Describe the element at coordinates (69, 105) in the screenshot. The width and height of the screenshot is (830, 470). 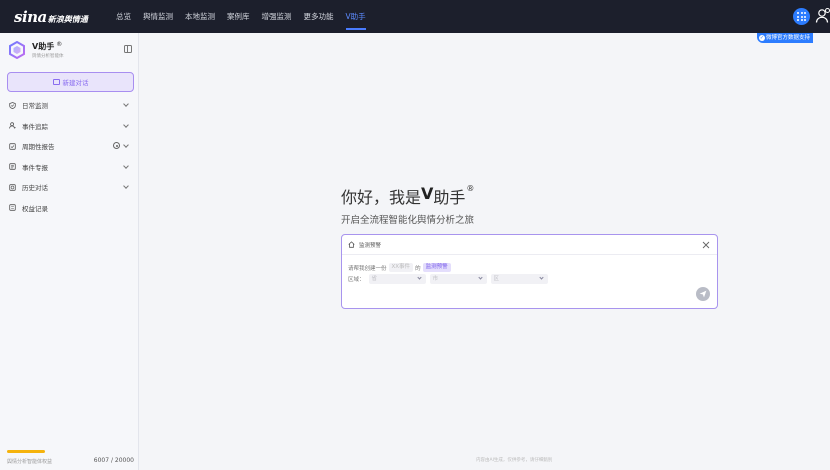
I see `sidebar-item-daily-monitoring: 日常监测` at that location.